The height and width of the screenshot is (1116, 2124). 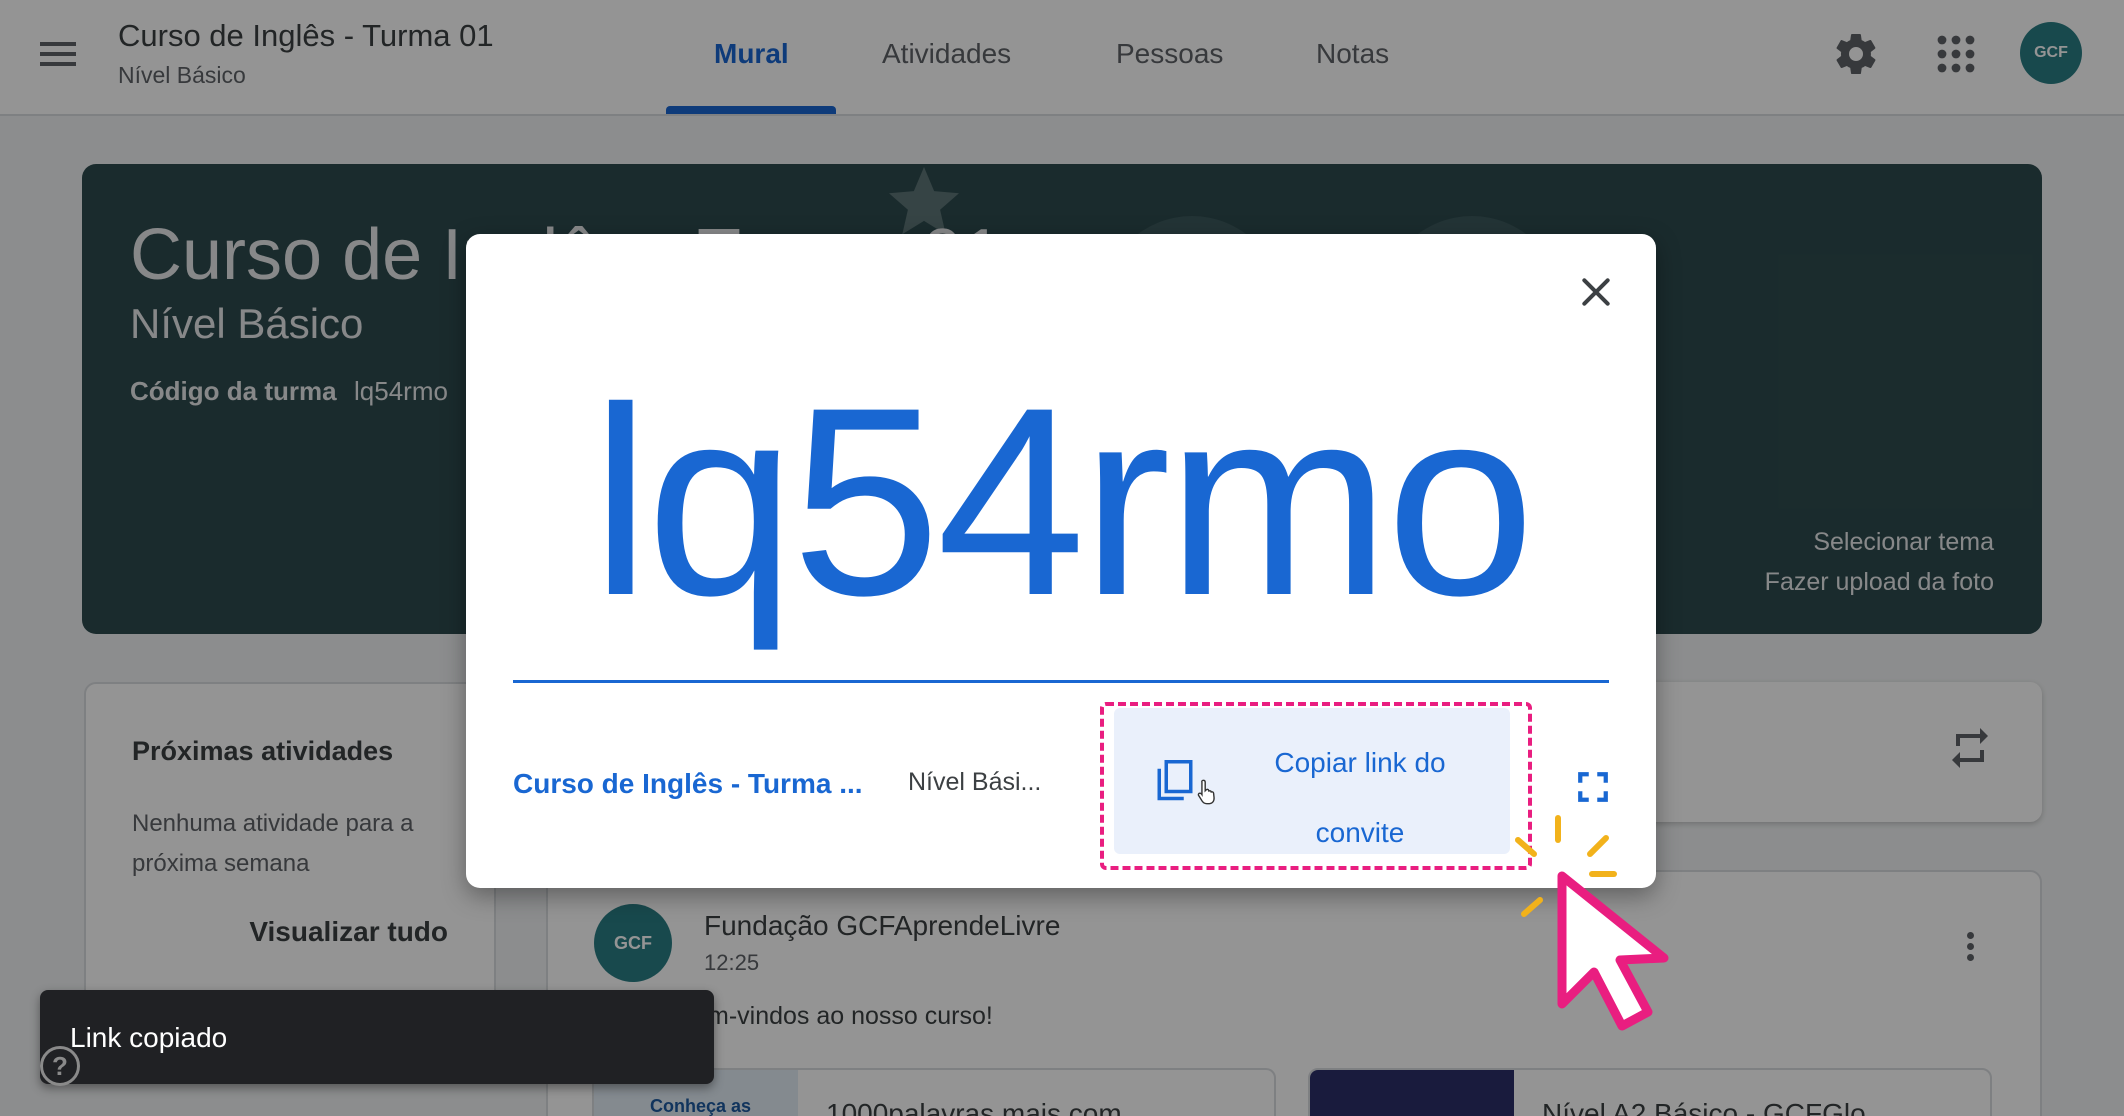 What do you see at coordinates (1062, 501) in the screenshot?
I see `class-code-display: lq54rmo` at bounding box center [1062, 501].